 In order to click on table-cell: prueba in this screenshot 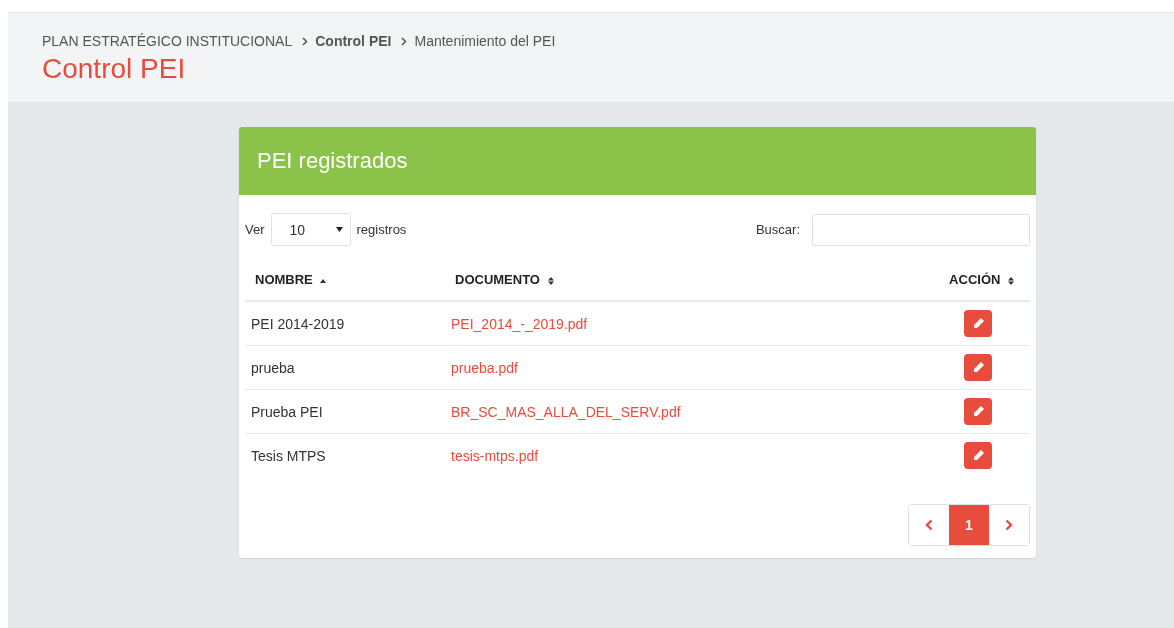, I will do `click(345, 367)`.